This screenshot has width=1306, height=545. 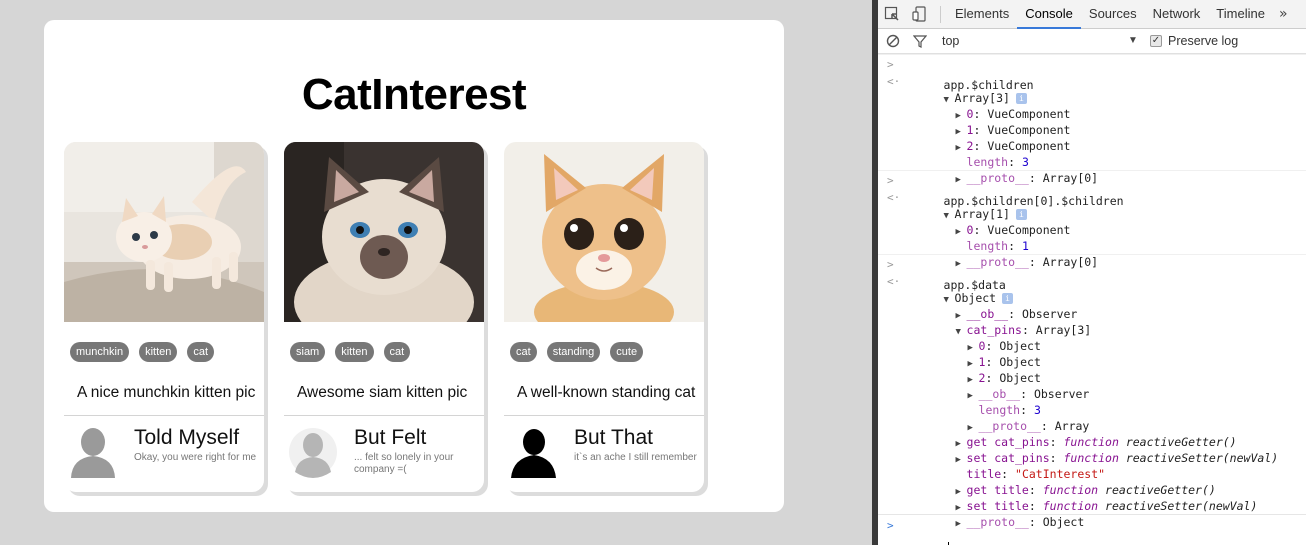 I want to click on tree-row: ▶ 0: Object, so click(x=1092, y=337).